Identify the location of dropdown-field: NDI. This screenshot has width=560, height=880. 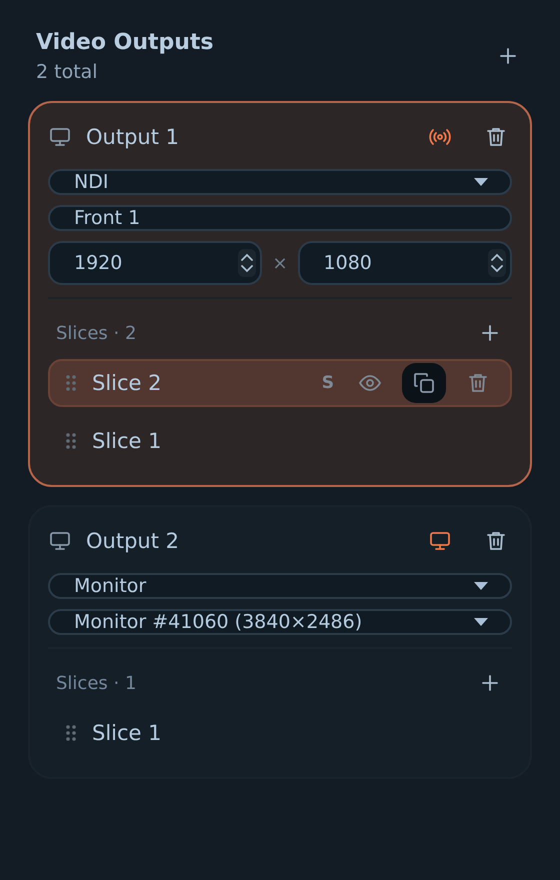
(280, 182).